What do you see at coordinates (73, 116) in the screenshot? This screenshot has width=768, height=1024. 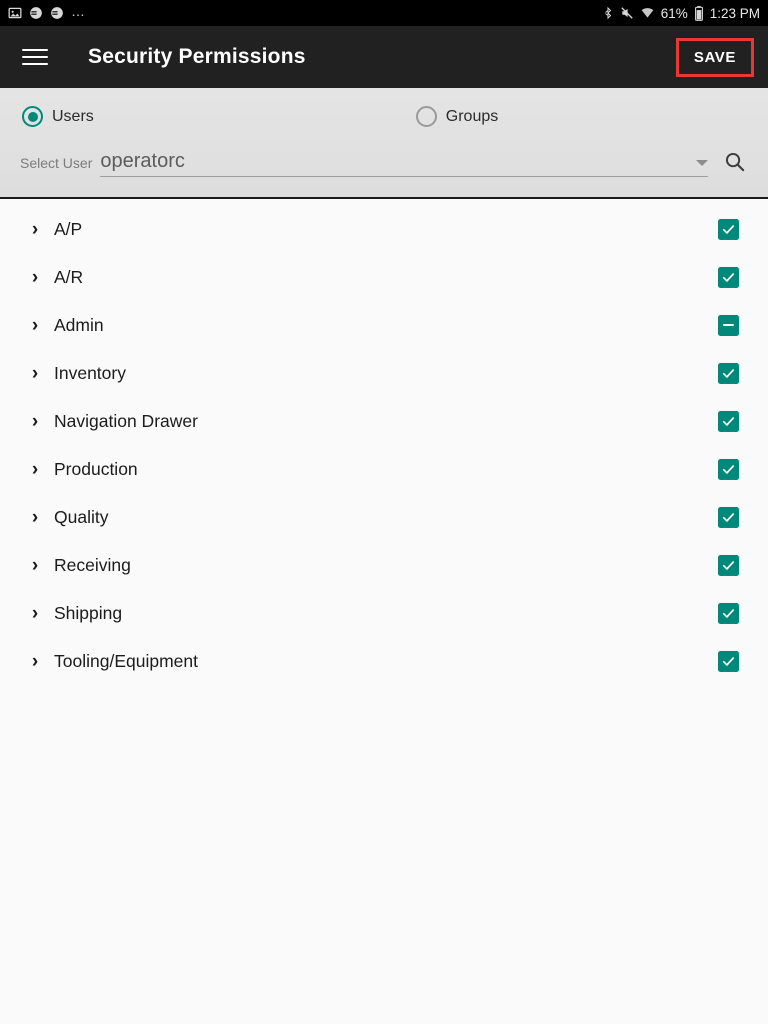 I see `radio-users-label: Users` at bounding box center [73, 116].